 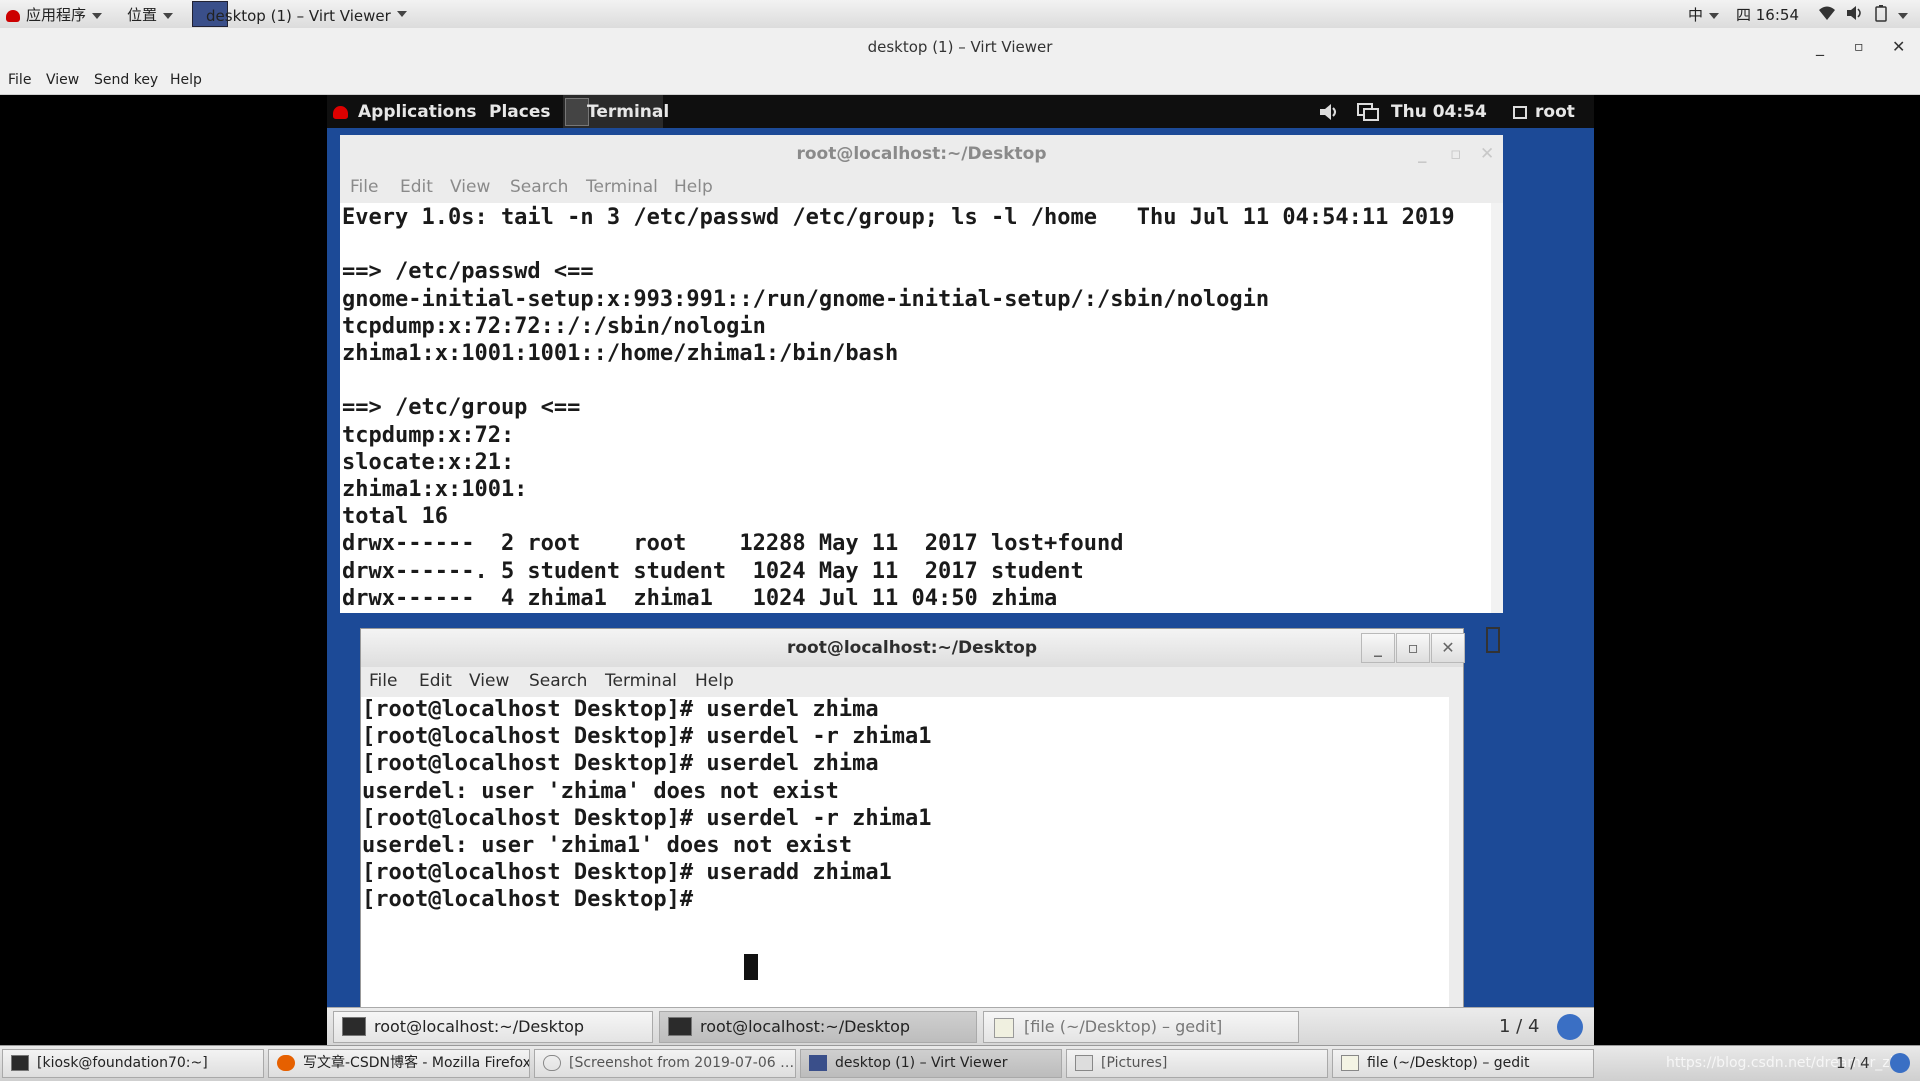 I want to click on guest-applications-menu: Applications, so click(x=405, y=112).